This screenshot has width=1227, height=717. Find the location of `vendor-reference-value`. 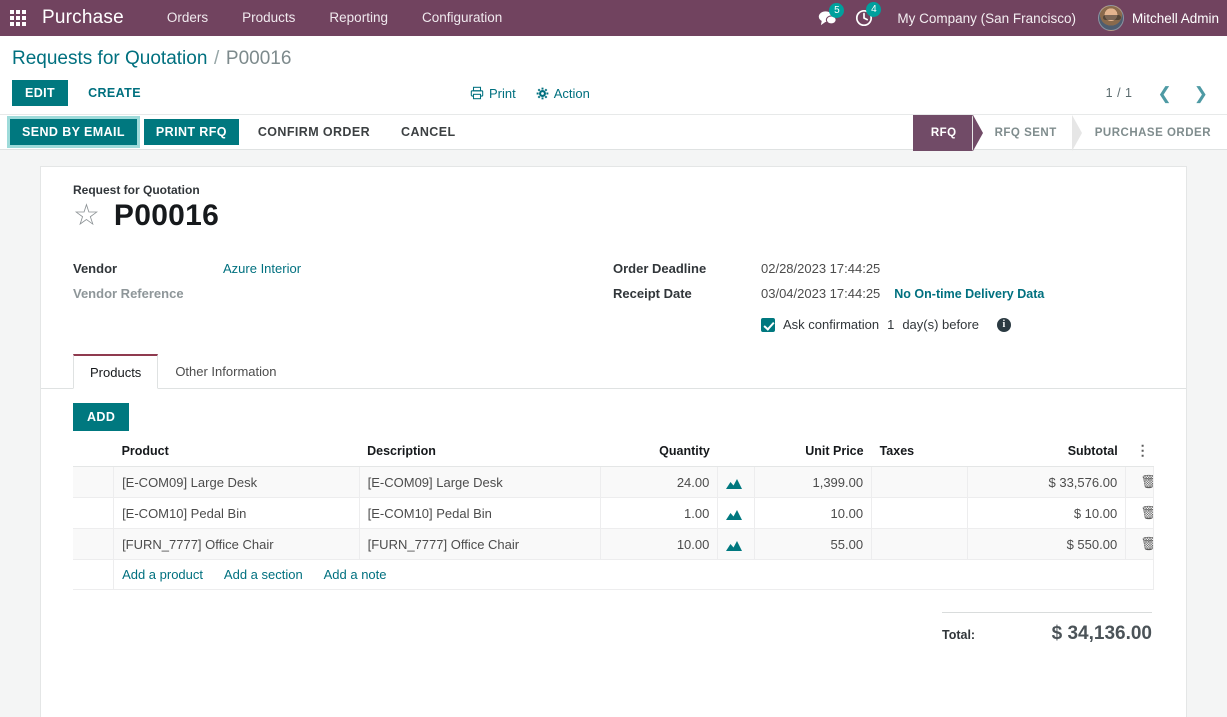

vendor-reference-value is located at coordinates (418, 285).